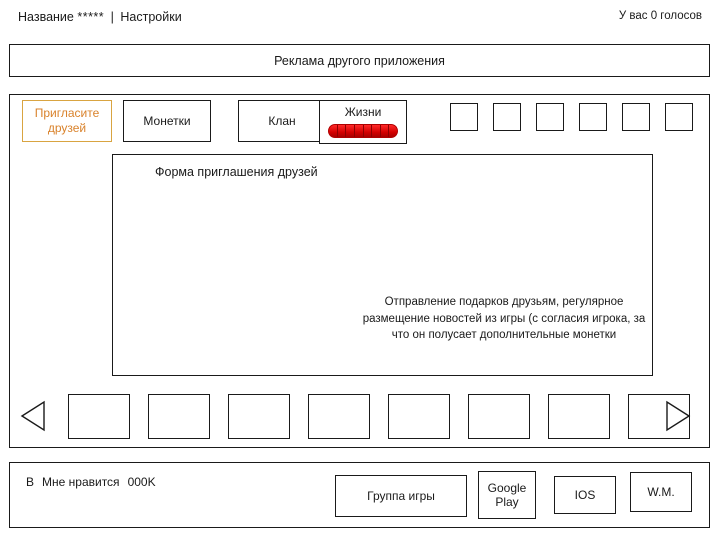 This screenshot has width=720, height=540. I want to click on game-group-button: Группа игры, so click(401, 496).